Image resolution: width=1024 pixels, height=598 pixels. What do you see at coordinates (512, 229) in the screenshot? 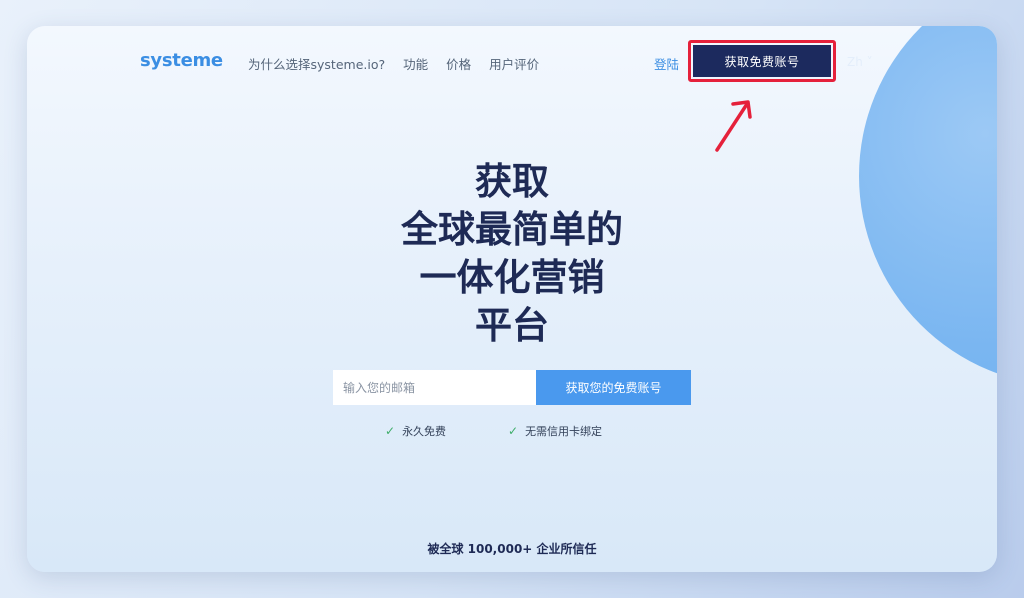
I see `hero-title-line: 全球最简单的` at bounding box center [512, 229].